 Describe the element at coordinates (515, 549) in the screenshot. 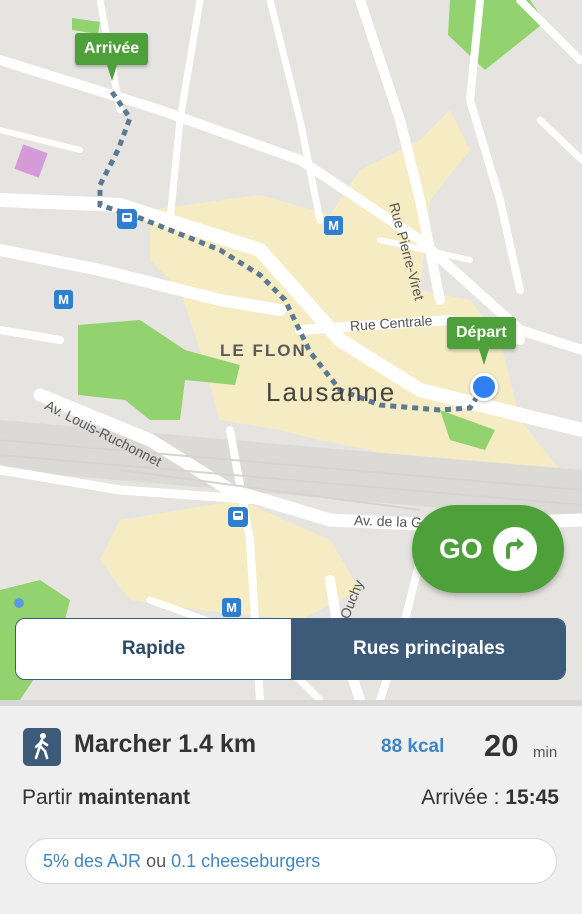

I see `turn-right-arrow-icon` at that location.